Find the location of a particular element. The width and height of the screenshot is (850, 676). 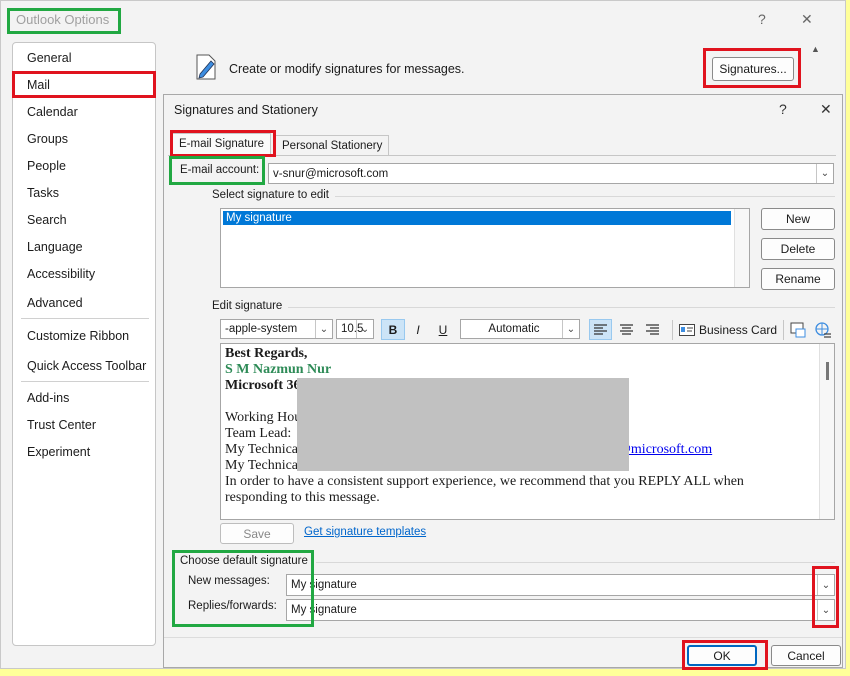

select-signature-label: Select signature to edit is located at coordinates (270, 195).